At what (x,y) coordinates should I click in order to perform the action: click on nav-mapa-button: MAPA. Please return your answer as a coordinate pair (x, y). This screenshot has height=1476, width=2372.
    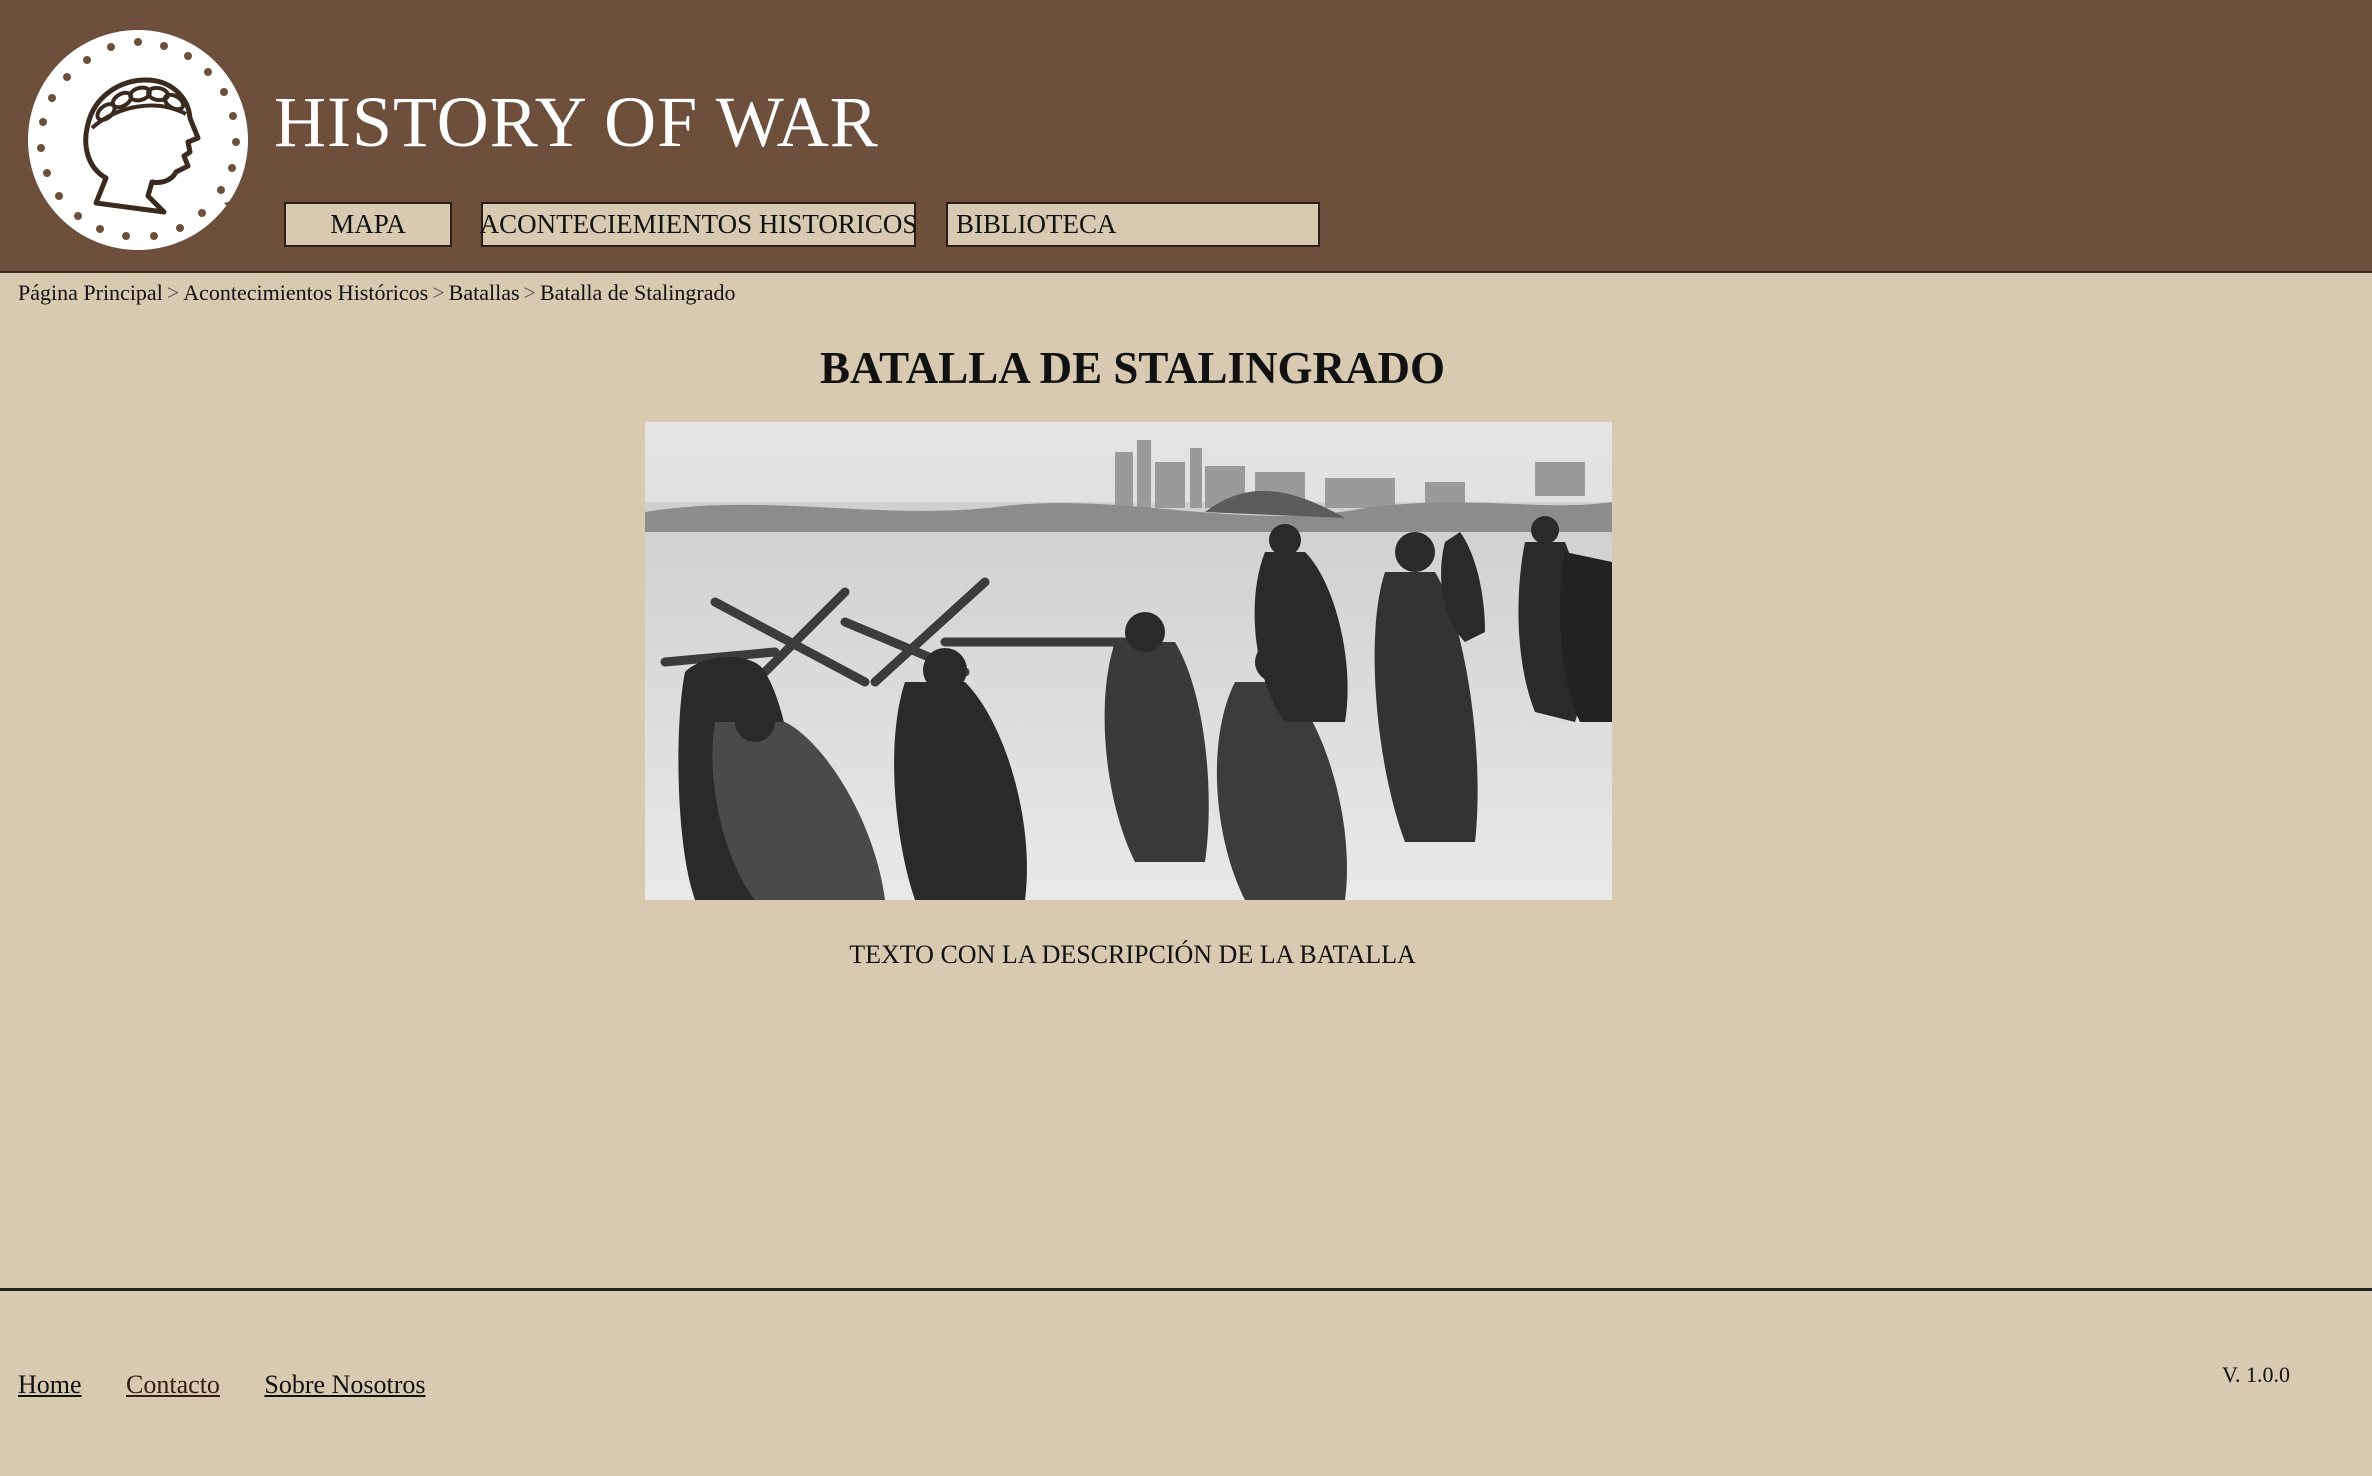
    Looking at the image, I should click on (368, 224).